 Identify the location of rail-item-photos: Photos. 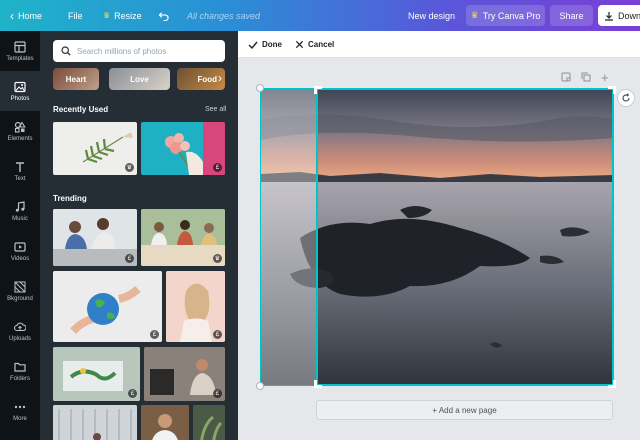
(20, 91).